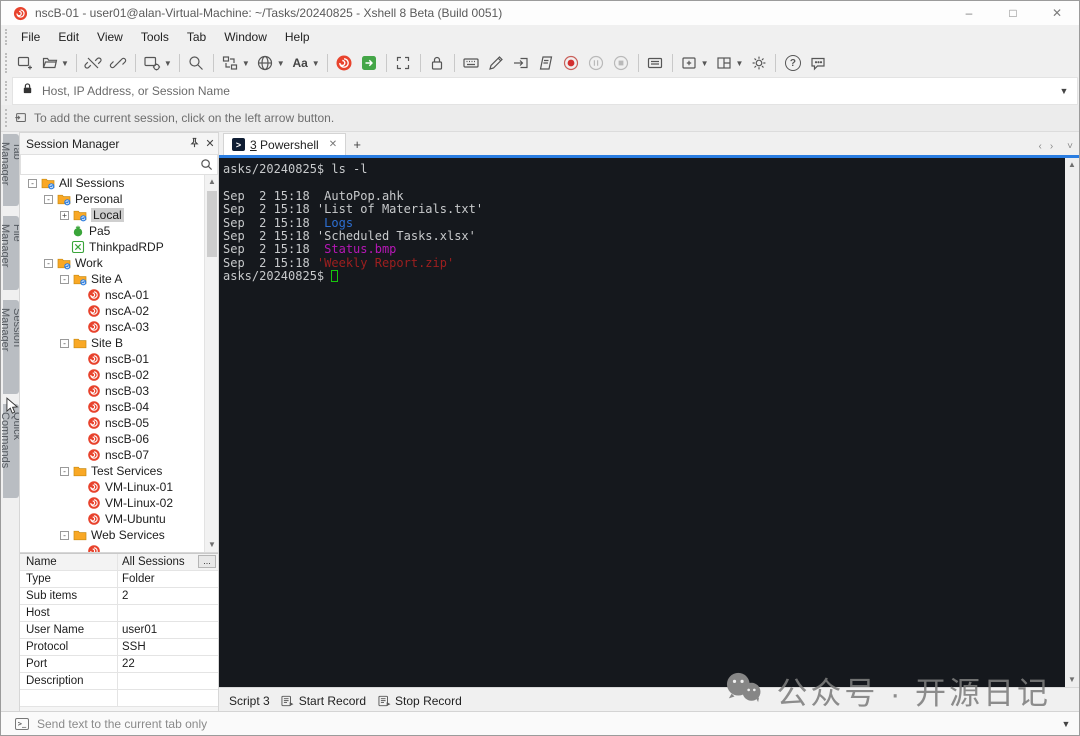  What do you see at coordinates (119, 535) in the screenshot?
I see `tree-item-web-services: - Web Services` at bounding box center [119, 535].